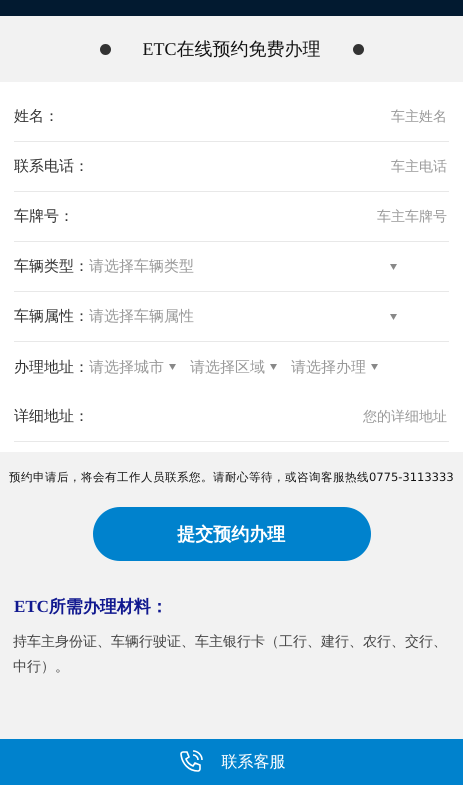 The image size is (463, 785). I want to click on text-field: 车主车牌号, so click(261, 217).